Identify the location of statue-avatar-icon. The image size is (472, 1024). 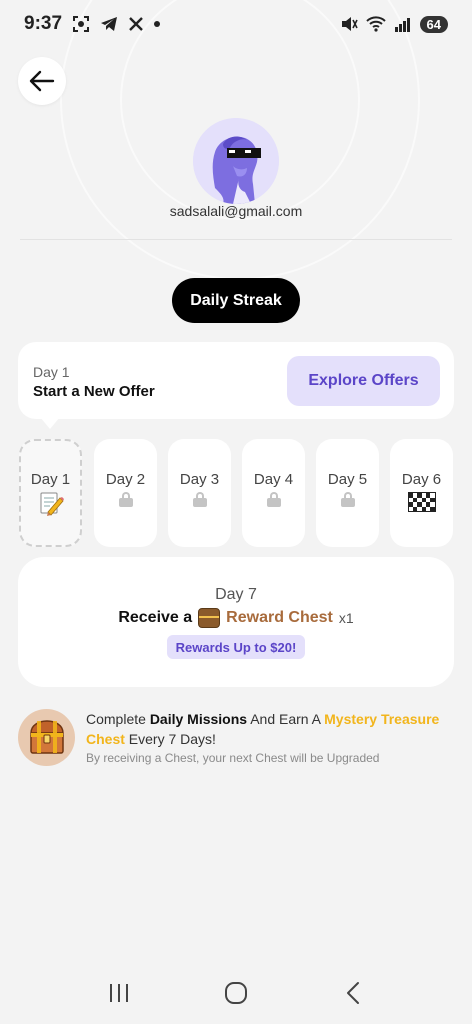
(236, 161).